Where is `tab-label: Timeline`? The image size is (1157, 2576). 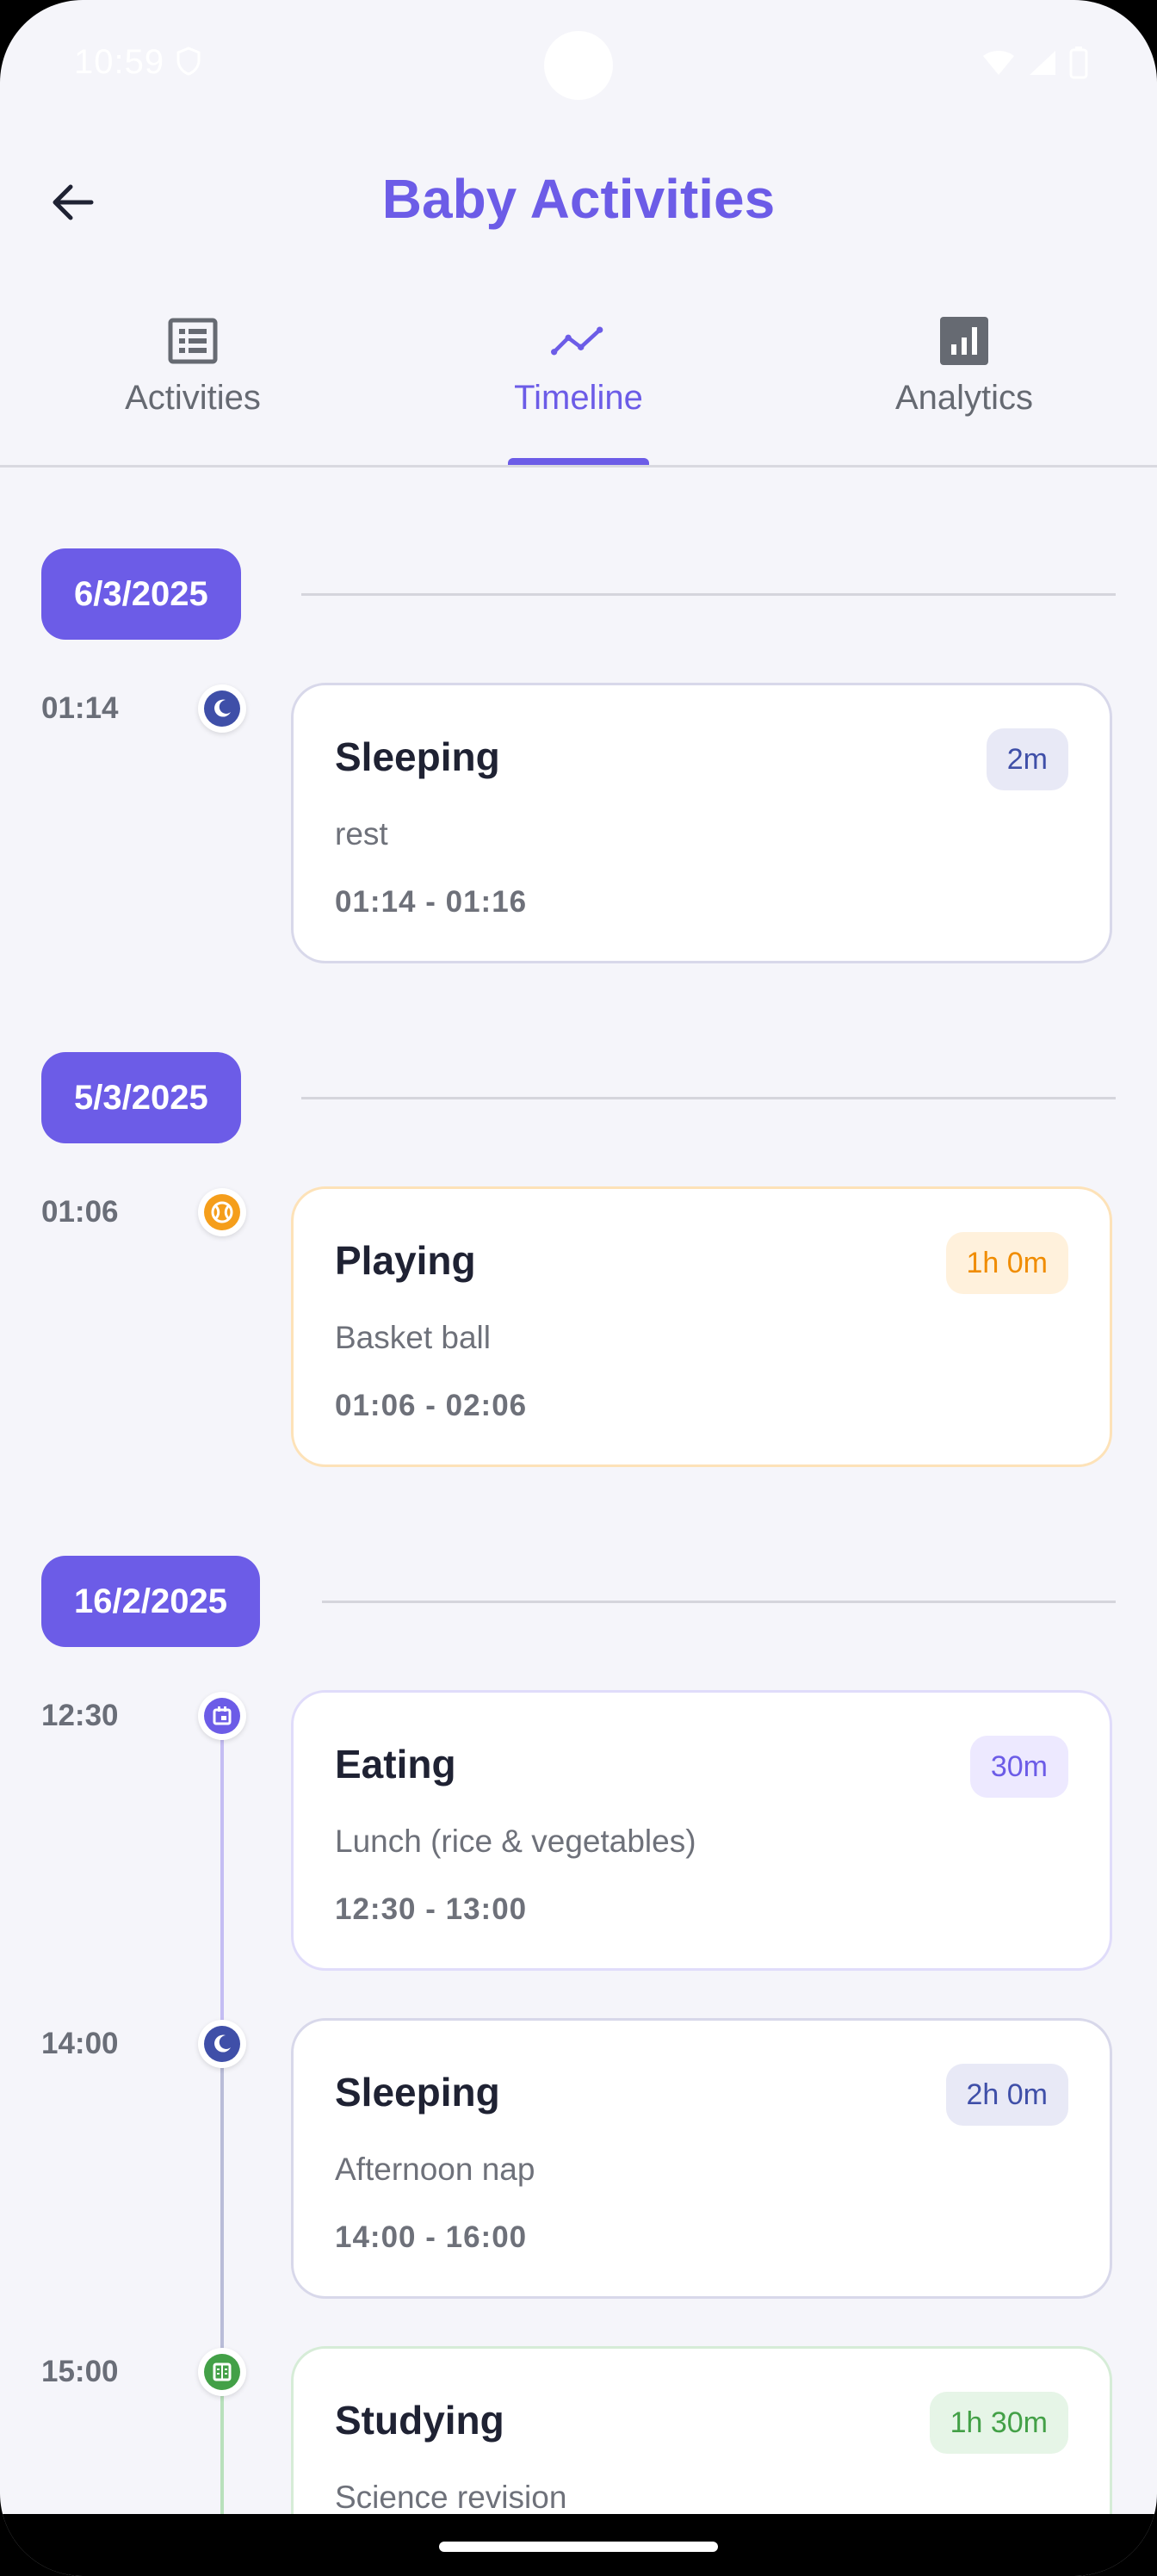
tab-label: Timeline is located at coordinates (579, 398).